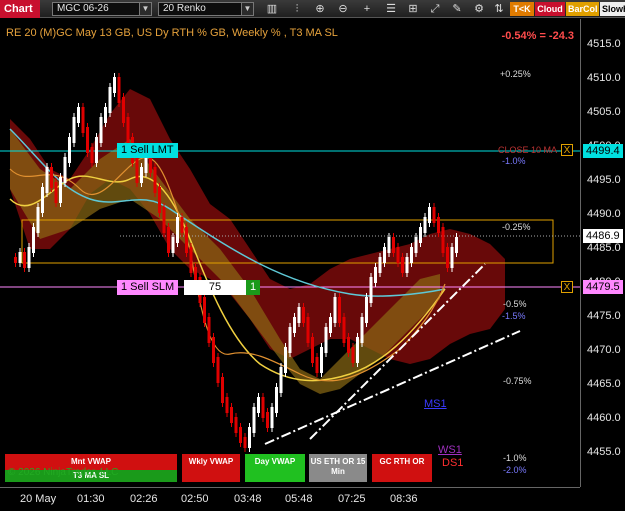 The height and width of the screenshot is (511, 625). I want to click on pct-label: -2.0%, so click(515, 470).